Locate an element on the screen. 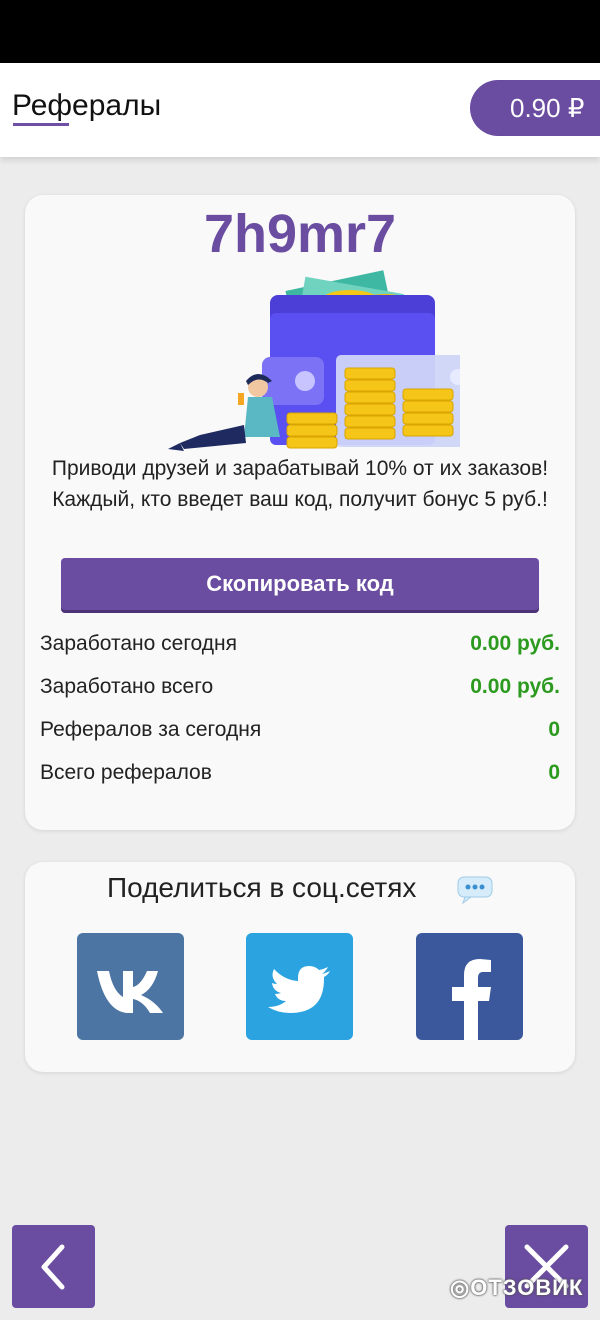 The width and height of the screenshot is (600, 1320). page-title: Рефералы is located at coordinates (87, 105).